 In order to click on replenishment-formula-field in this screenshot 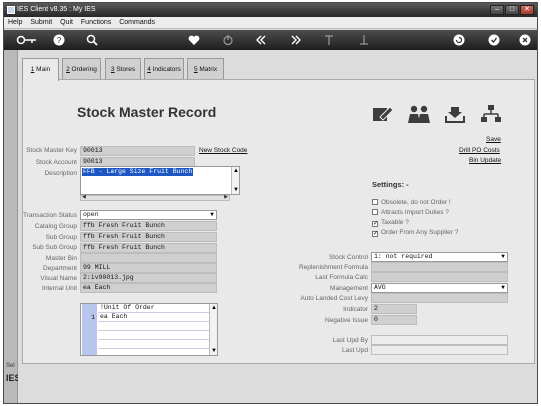, I will do `click(439, 267)`.